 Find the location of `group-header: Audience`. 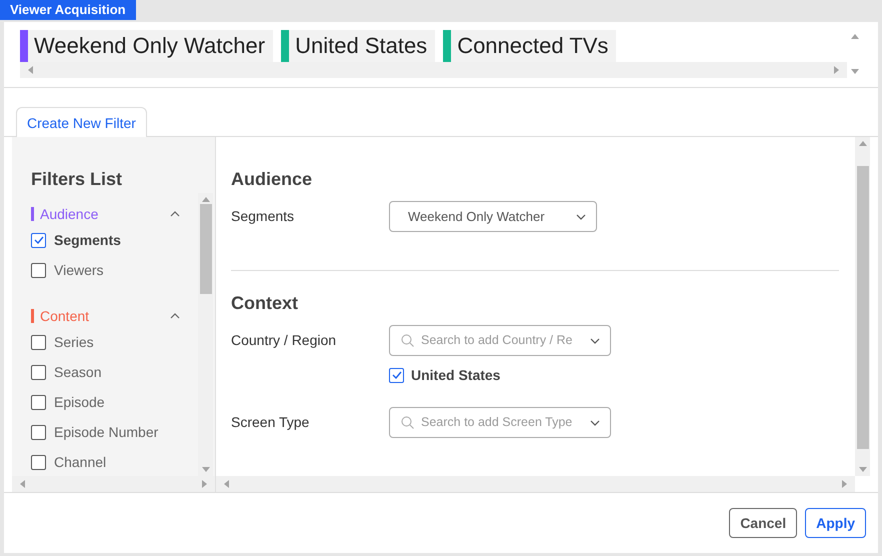

group-header: Audience is located at coordinates (105, 214).